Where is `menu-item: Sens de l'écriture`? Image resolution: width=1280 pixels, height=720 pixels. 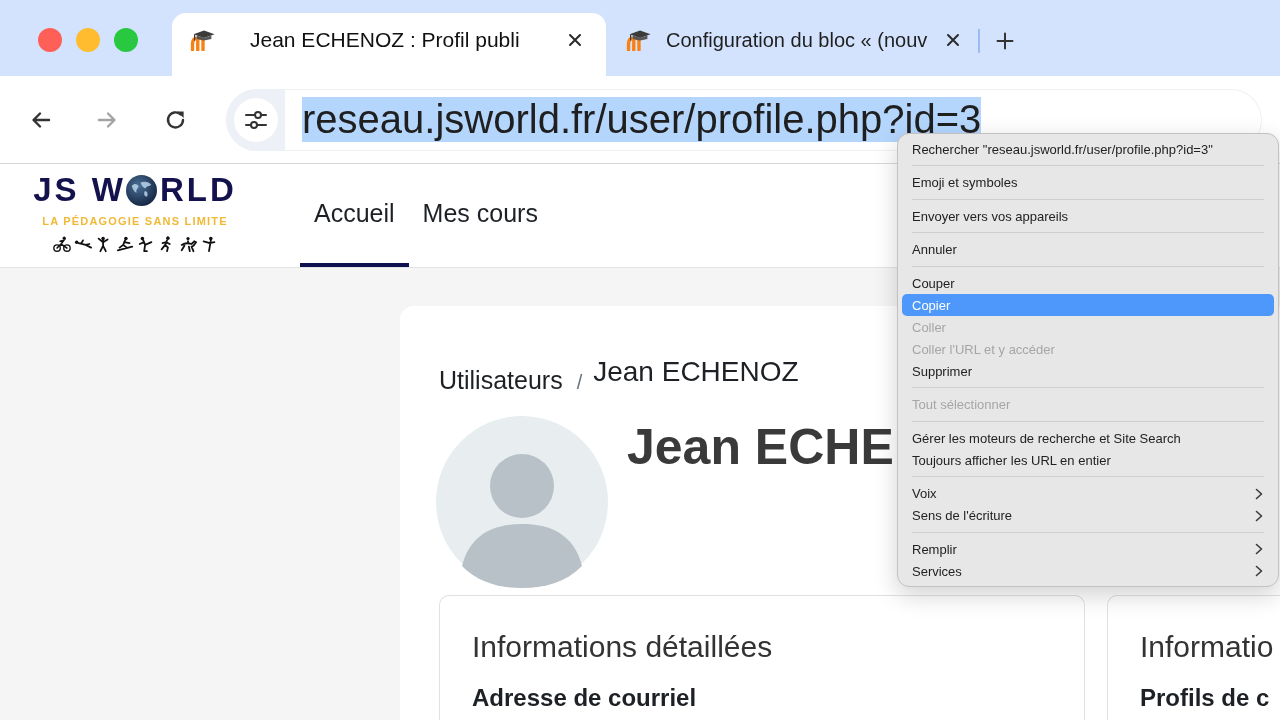 menu-item: Sens de l'écriture is located at coordinates (1088, 515).